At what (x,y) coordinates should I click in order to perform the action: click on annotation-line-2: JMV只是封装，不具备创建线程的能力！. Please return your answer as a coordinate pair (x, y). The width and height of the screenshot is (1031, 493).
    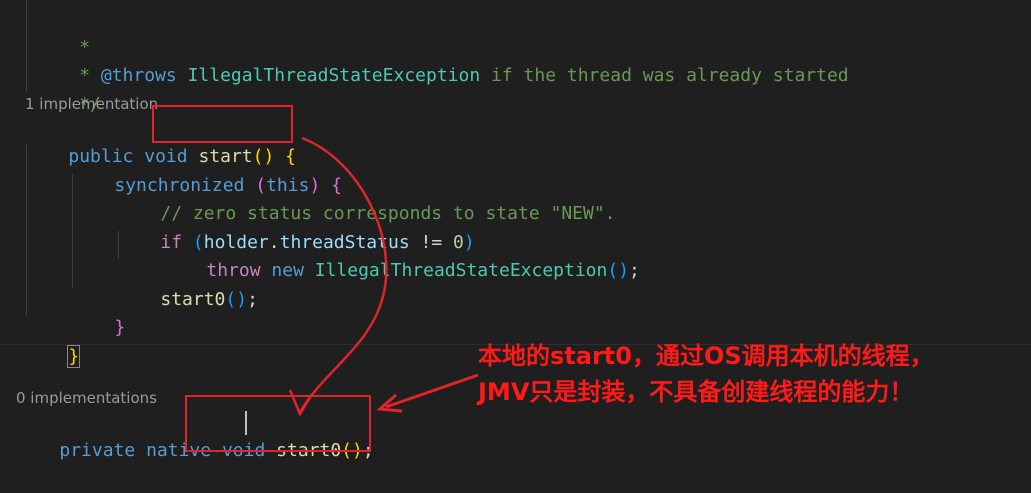
    Looking at the image, I should click on (696, 392).